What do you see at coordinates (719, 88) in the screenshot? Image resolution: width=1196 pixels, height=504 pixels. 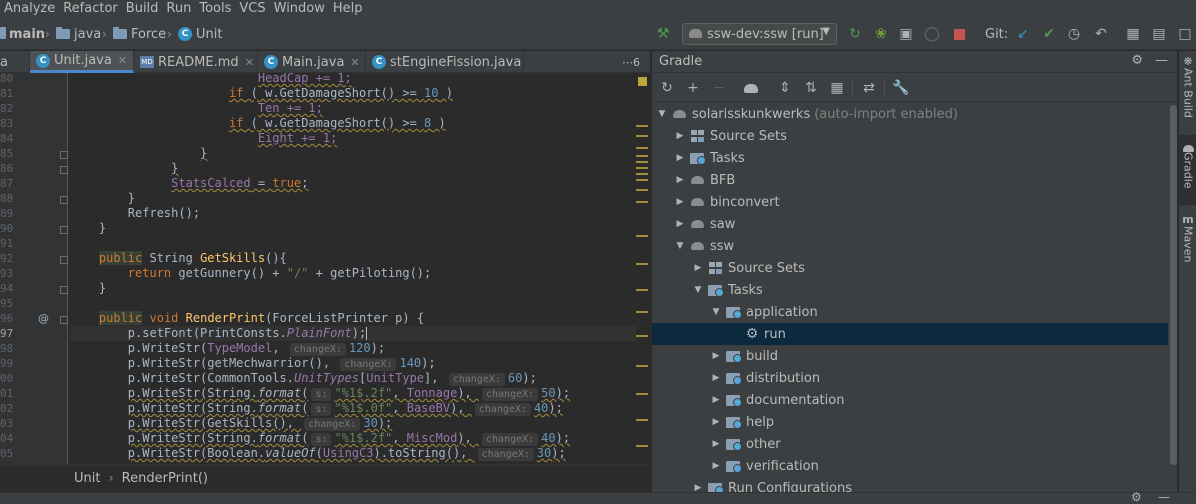 I see `remove-icon: −` at bounding box center [719, 88].